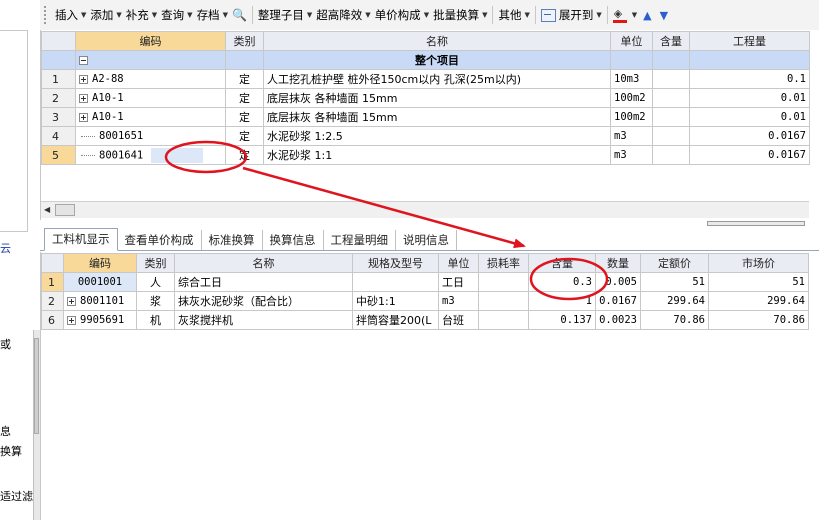  What do you see at coordinates (263, 282) in the screenshot?
I see `name-cell: 综合工日` at bounding box center [263, 282].